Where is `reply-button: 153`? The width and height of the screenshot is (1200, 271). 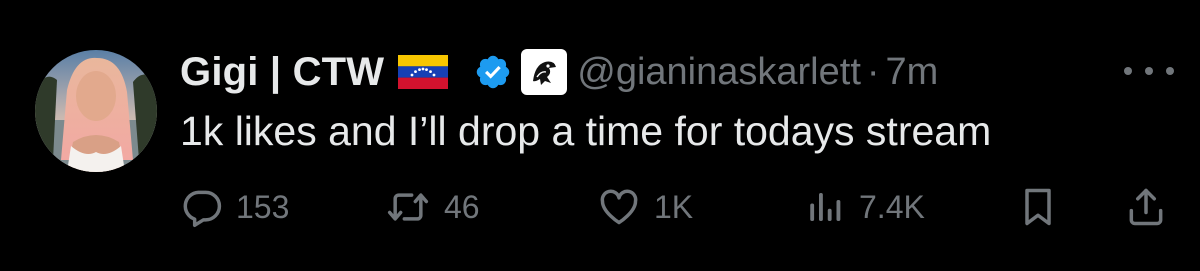
reply-button: 153 is located at coordinates (234, 207).